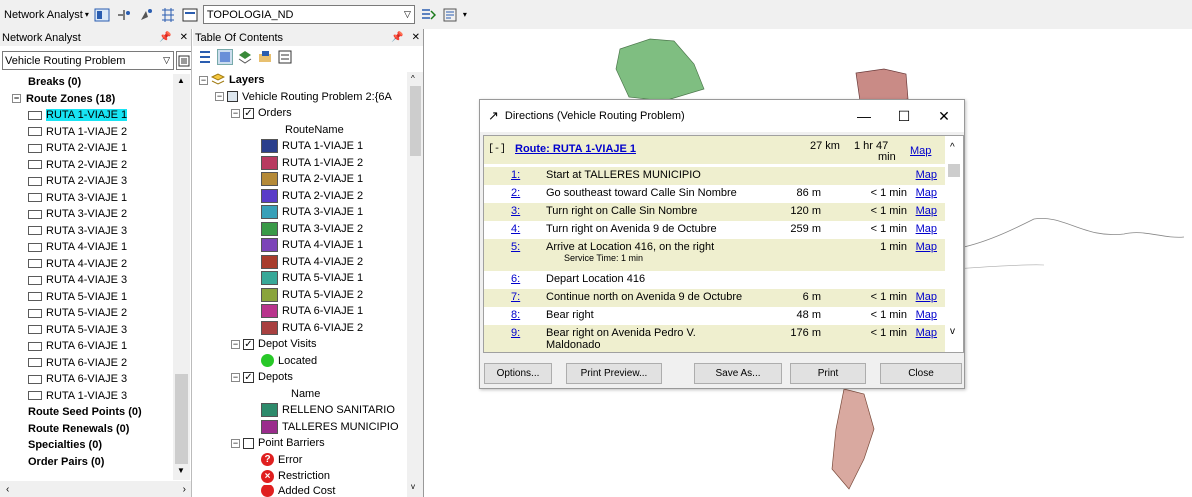 This screenshot has width=1192, height=497. What do you see at coordinates (88, 60) in the screenshot?
I see `analysis-layer-combo: Vehicle Routing Problem ▽` at bounding box center [88, 60].